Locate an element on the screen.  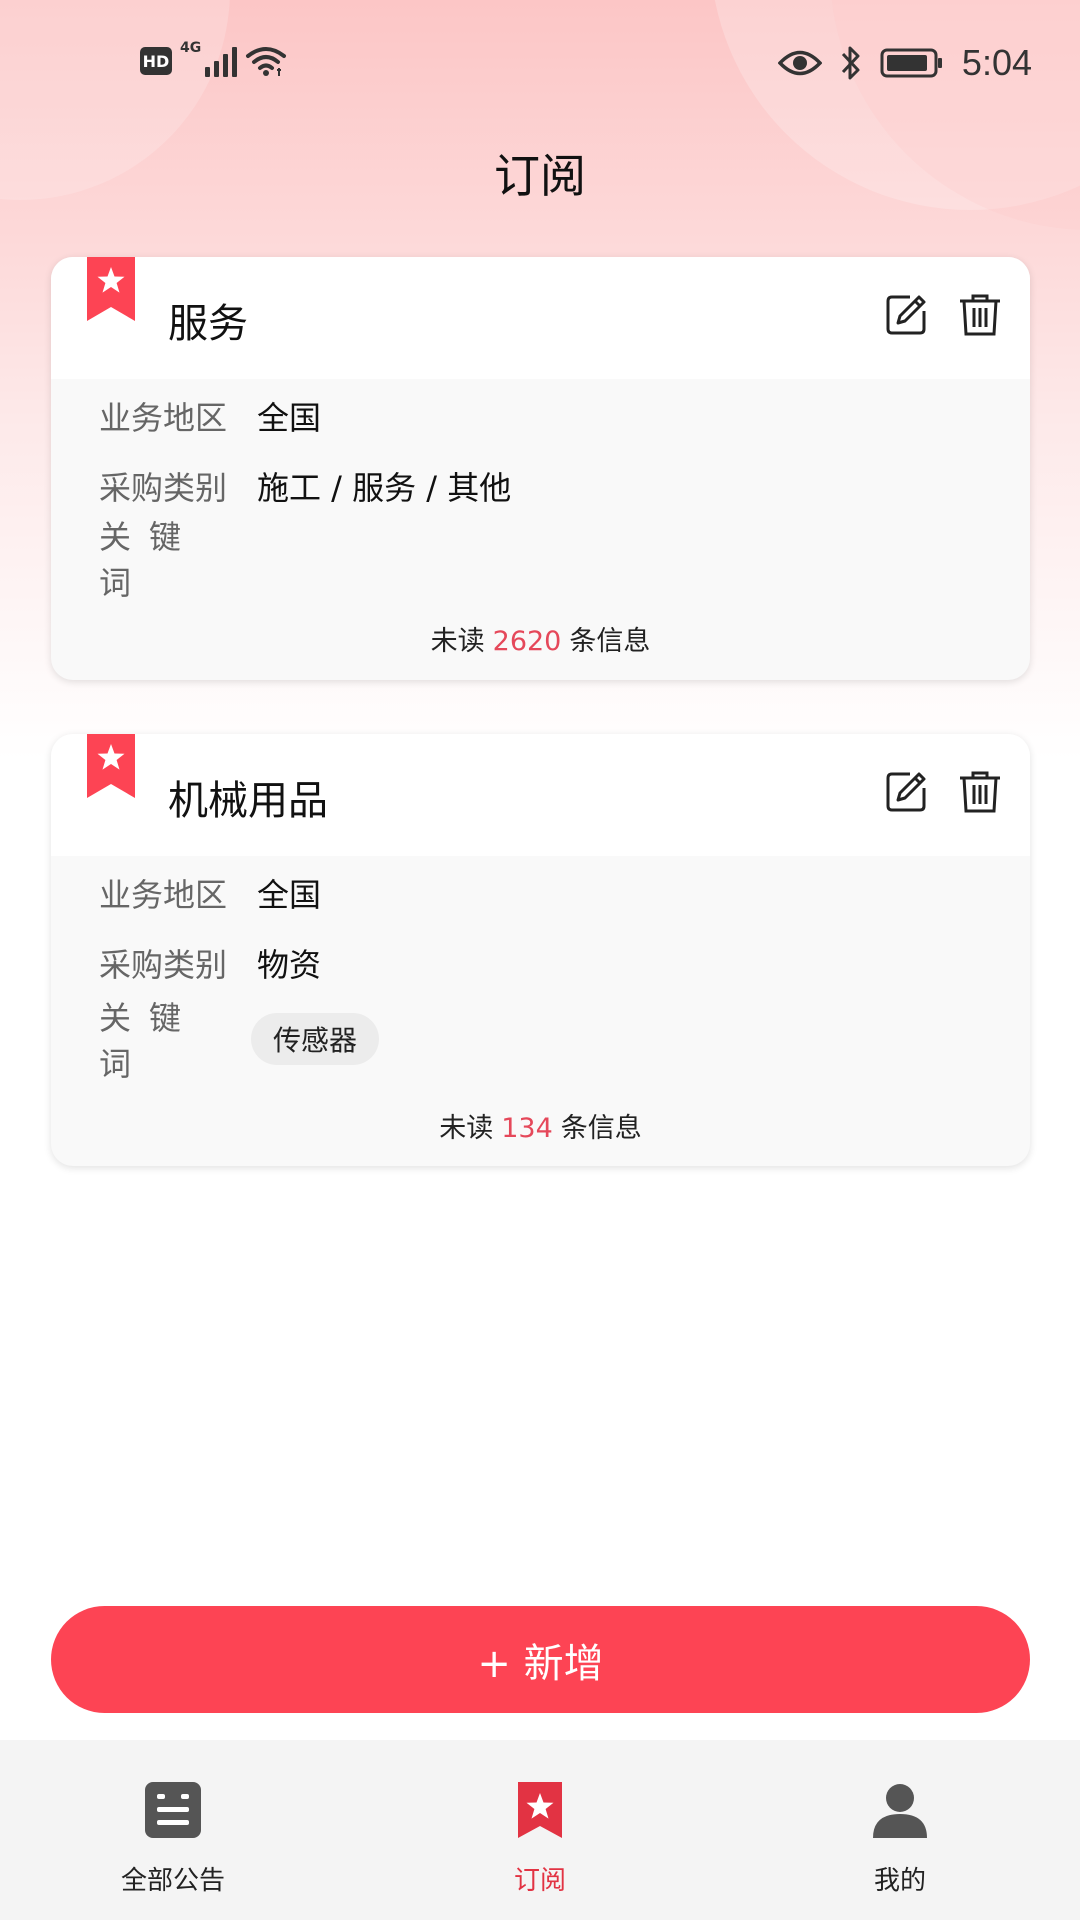
status-bar-right: 5:04 is located at coordinates (904, 63).